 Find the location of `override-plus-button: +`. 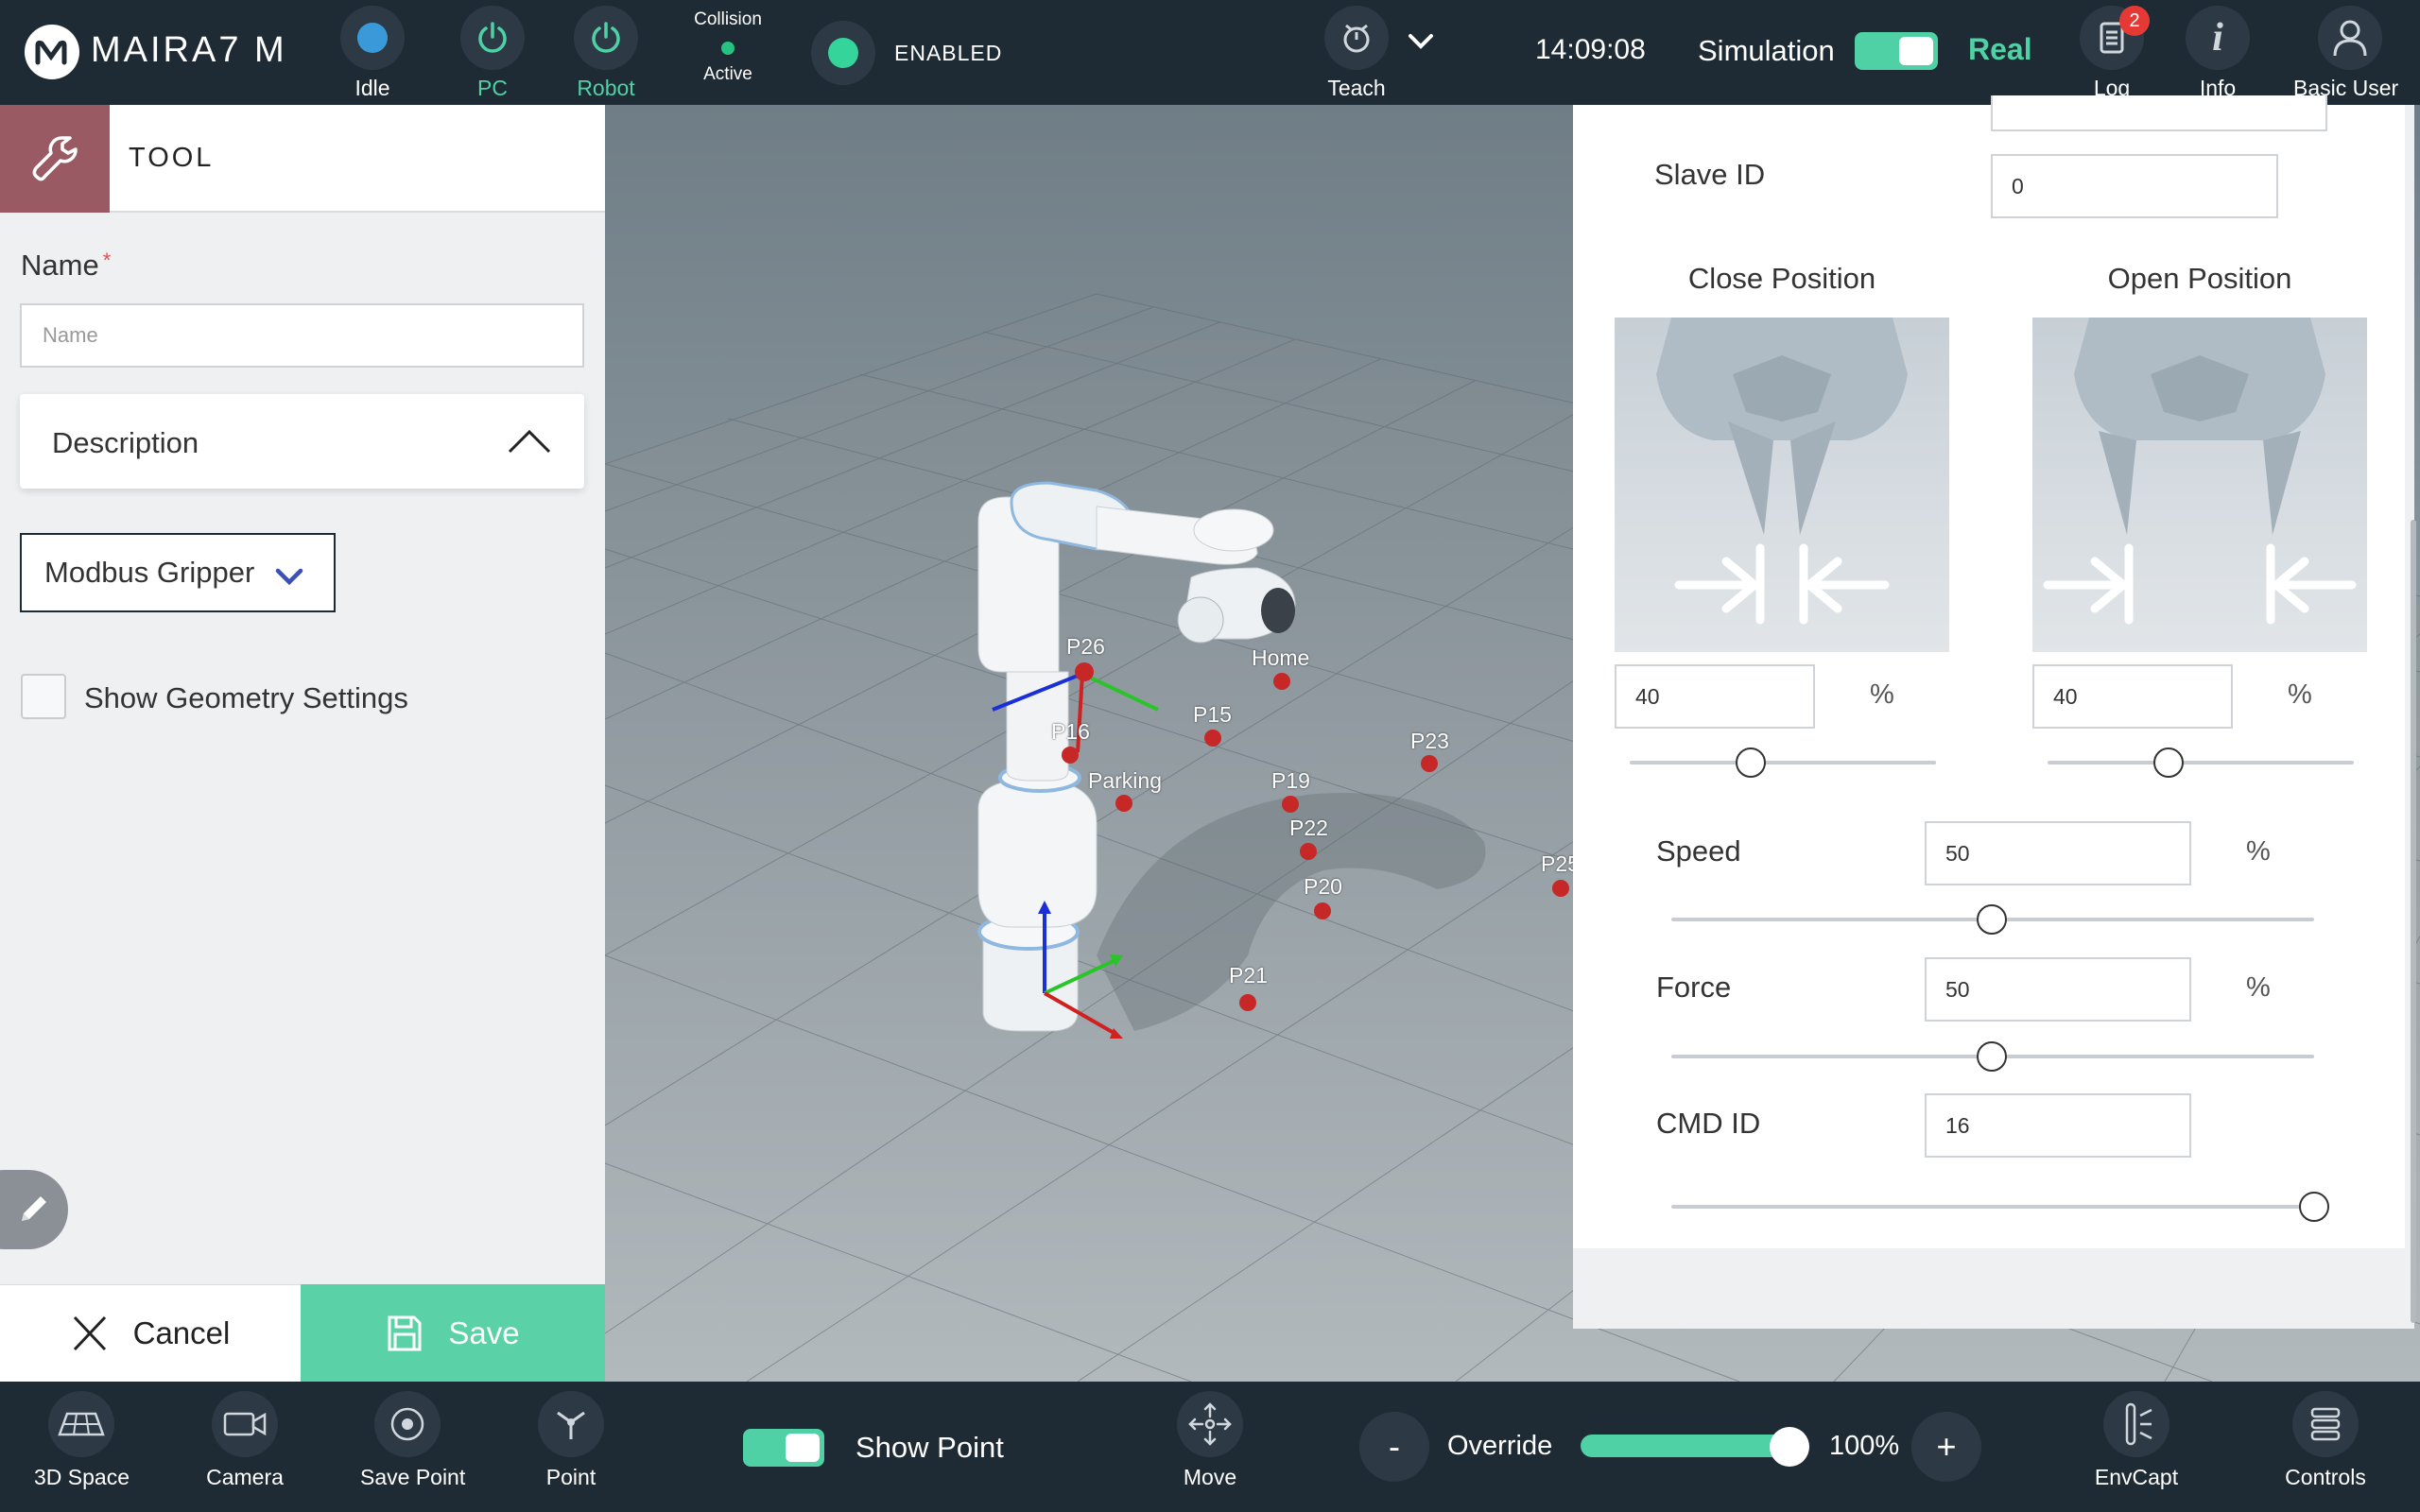

override-plus-button: + is located at coordinates (1946, 1447).